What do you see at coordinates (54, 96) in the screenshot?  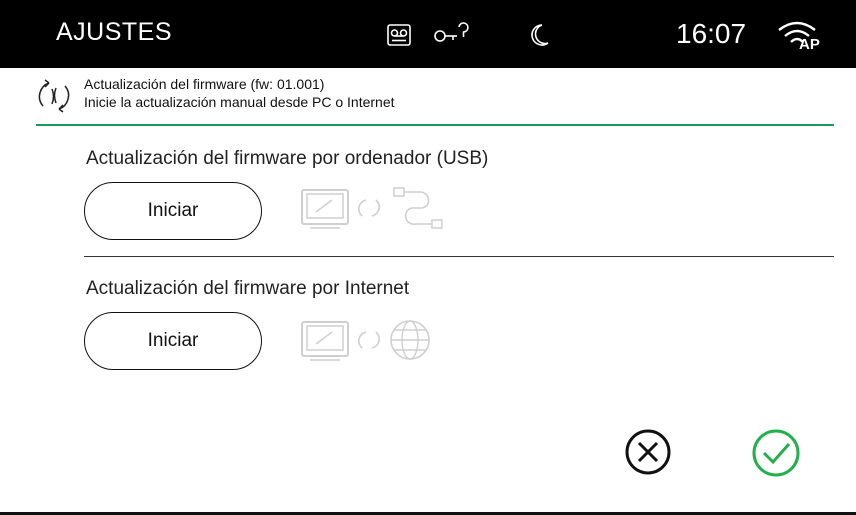 I see `refresh-arrows-icon` at bounding box center [54, 96].